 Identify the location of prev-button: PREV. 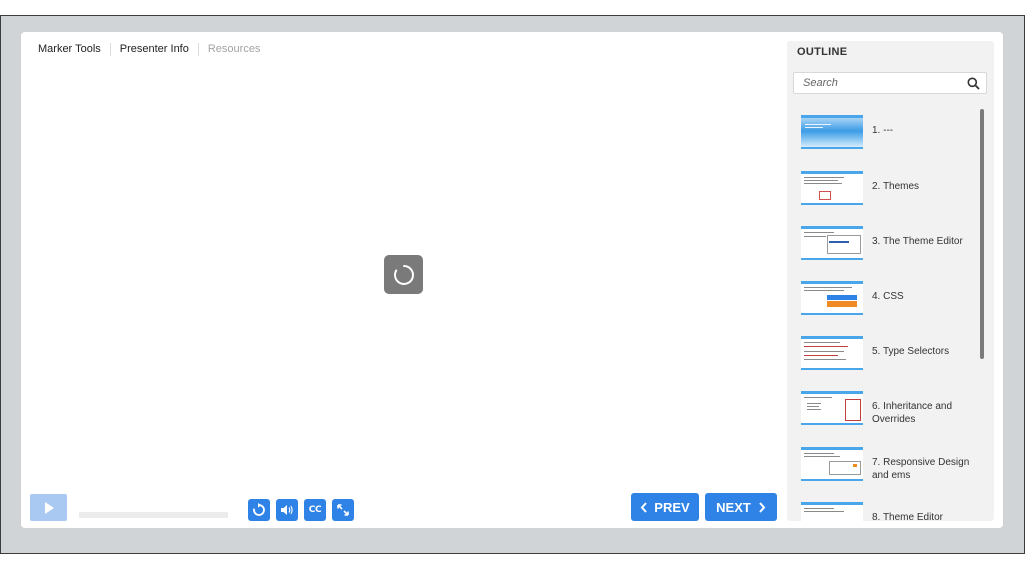
(665, 507).